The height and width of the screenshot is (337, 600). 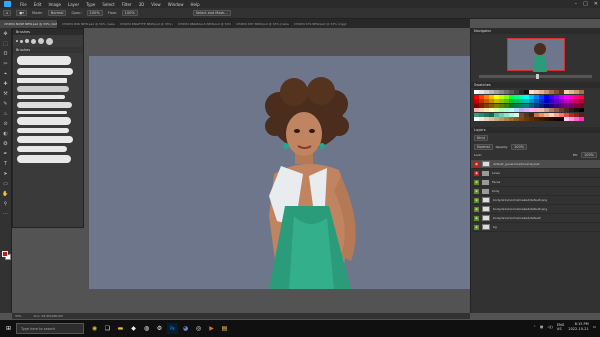 I want to click on navigator-panel-title: Navigator, so click(x=535, y=31).